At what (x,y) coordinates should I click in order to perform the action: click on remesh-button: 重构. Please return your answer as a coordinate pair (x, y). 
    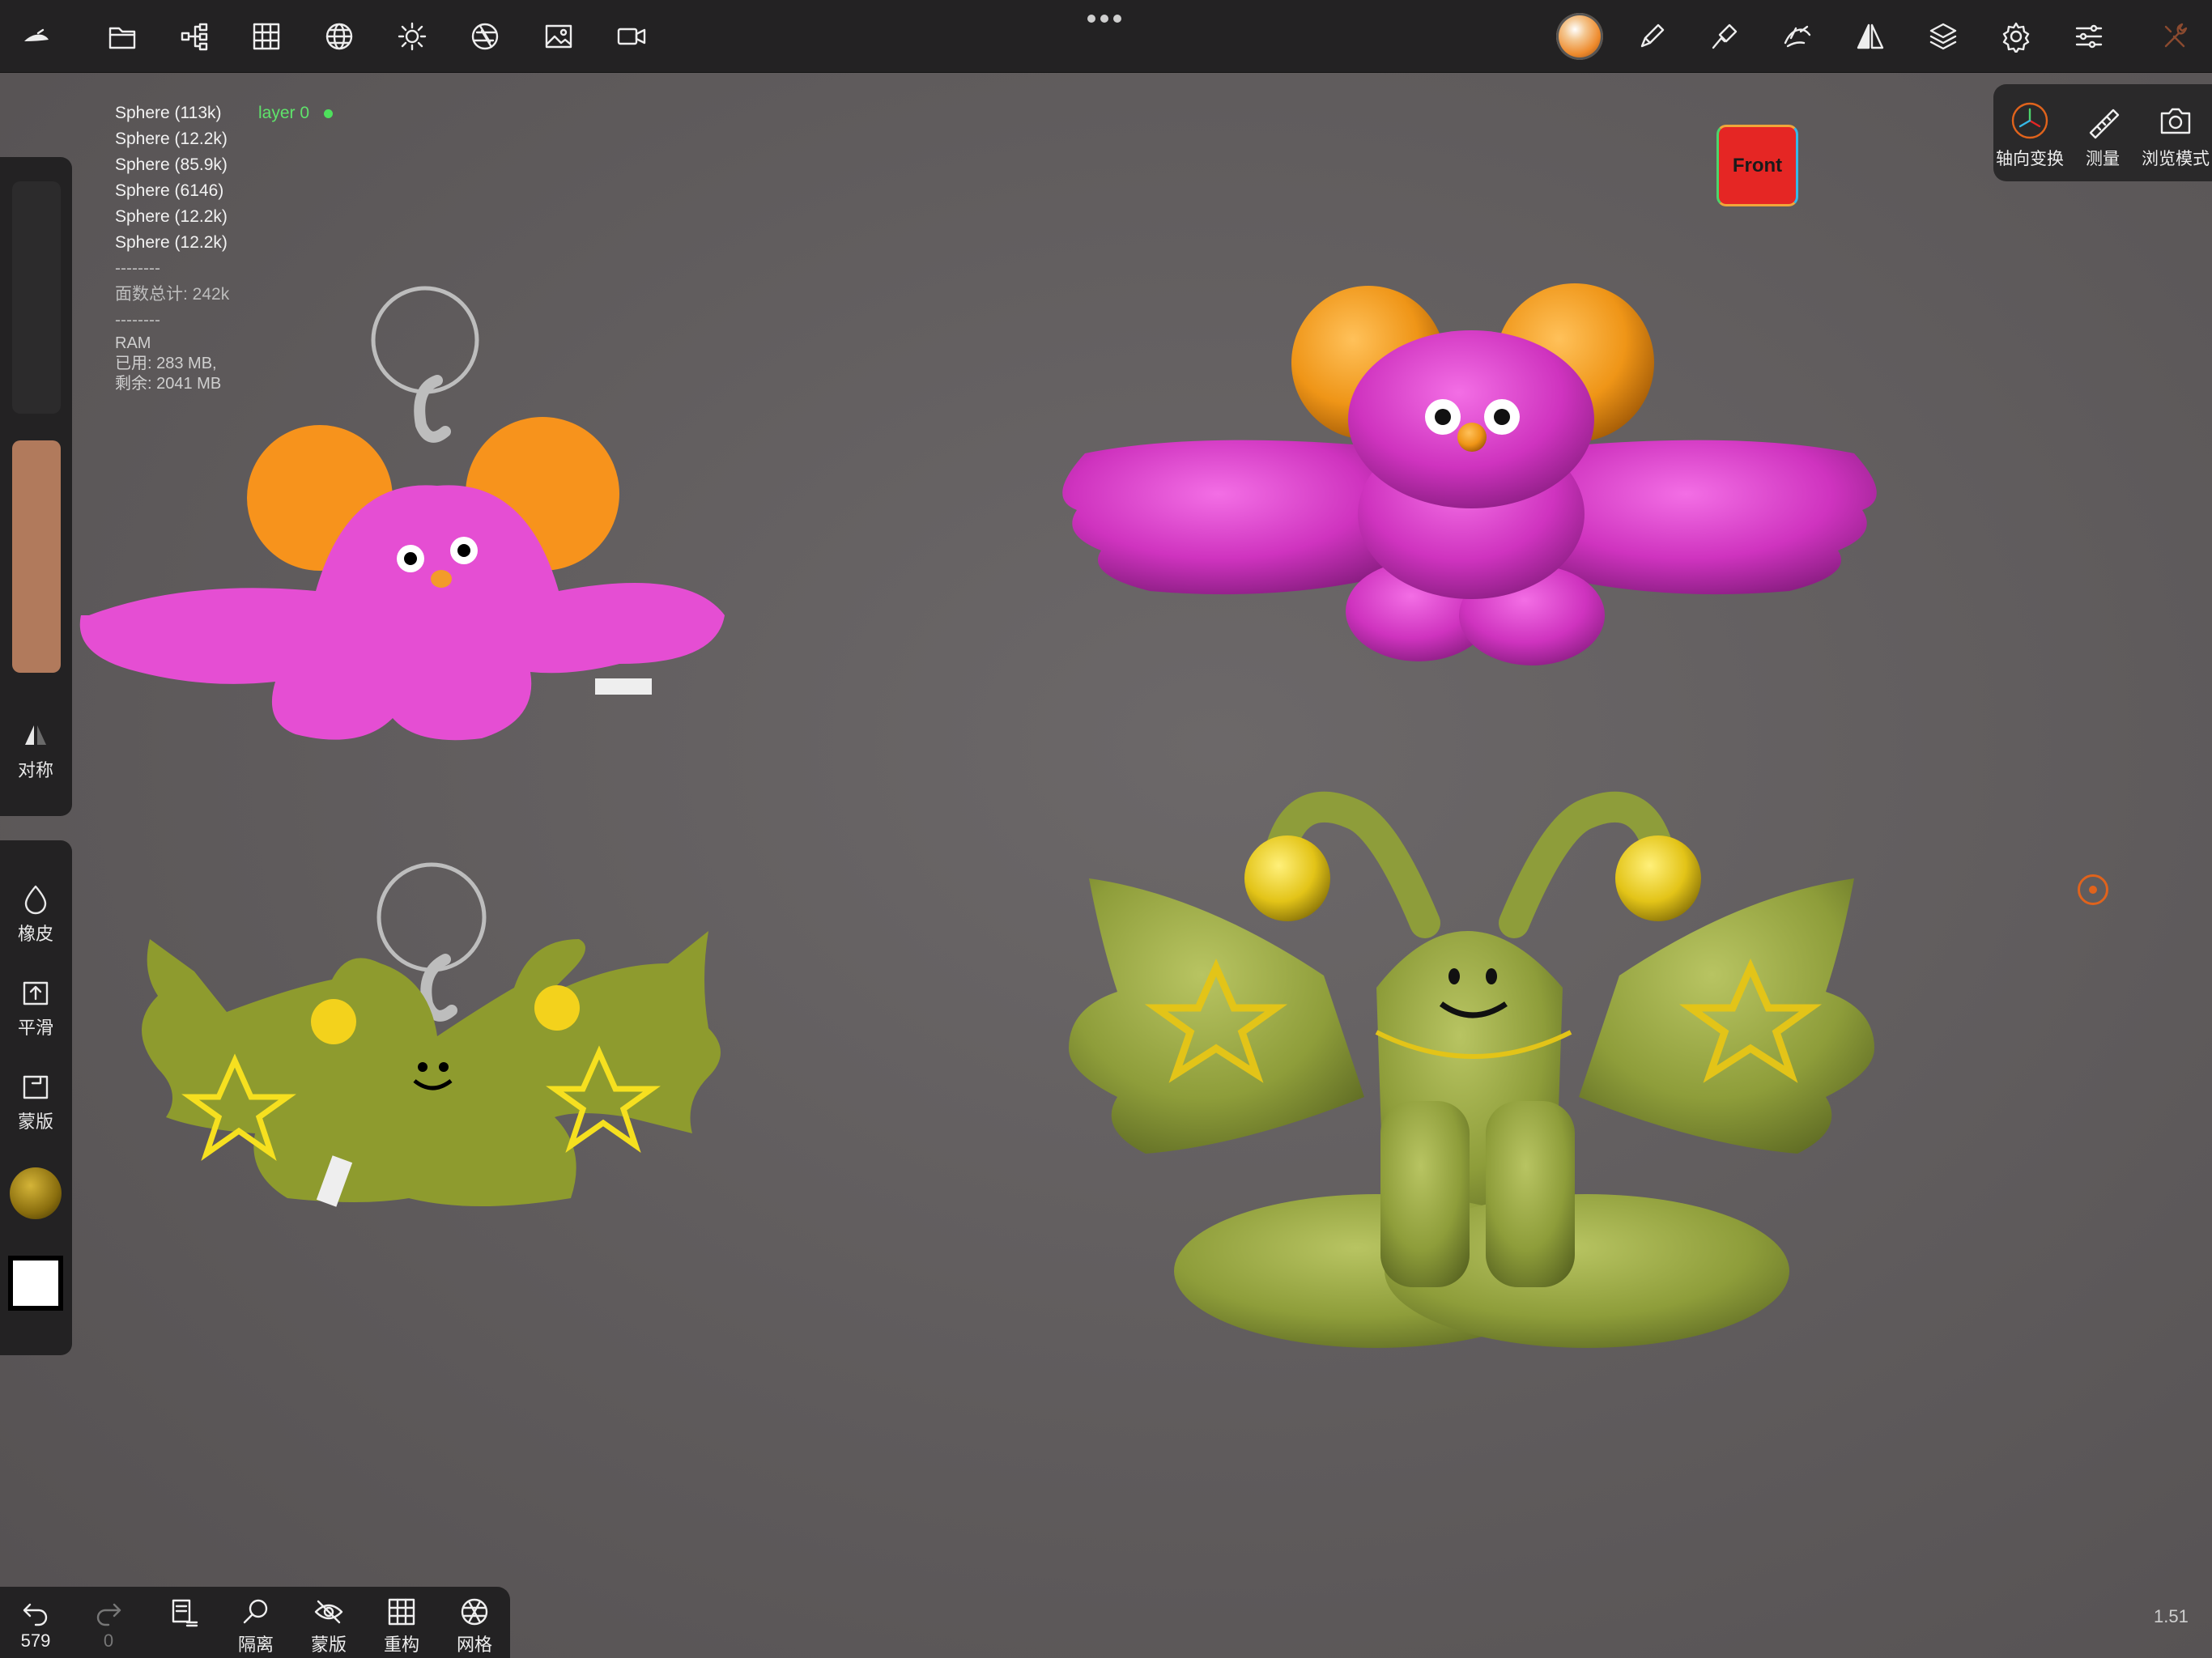
    Looking at the image, I should click on (402, 1624).